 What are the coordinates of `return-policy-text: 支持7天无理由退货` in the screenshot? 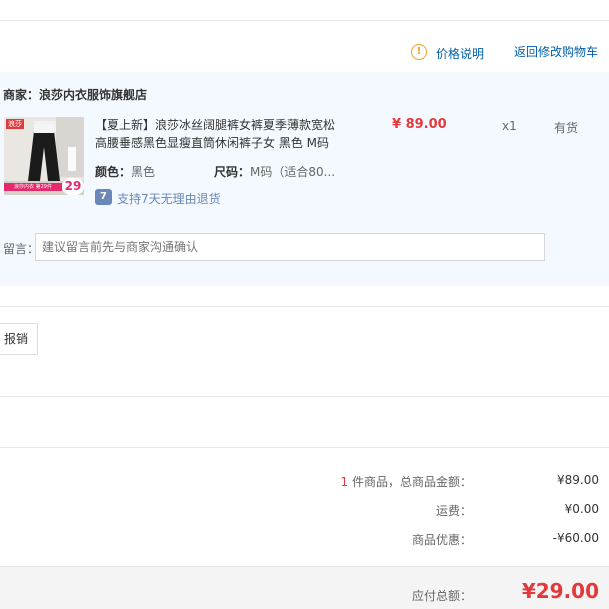 It's located at (169, 198).